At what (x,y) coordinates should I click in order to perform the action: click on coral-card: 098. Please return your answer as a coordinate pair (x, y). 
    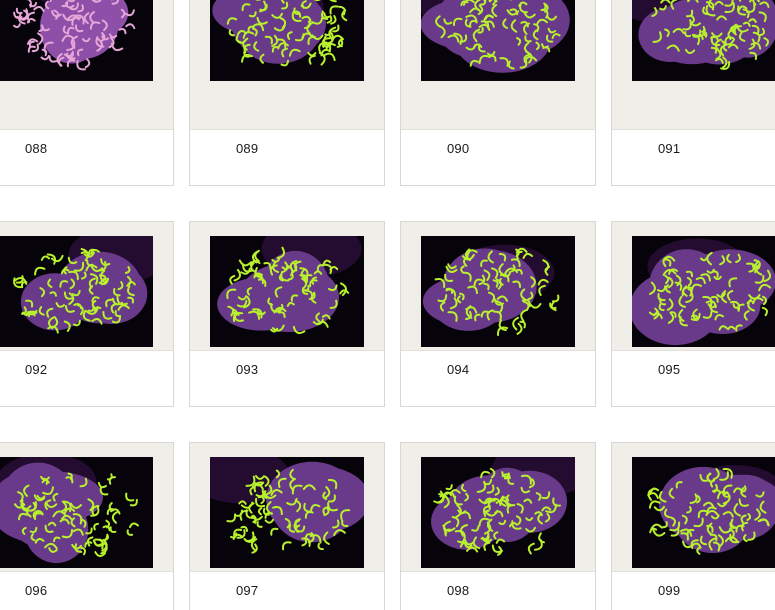
    Looking at the image, I should click on (498, 526).